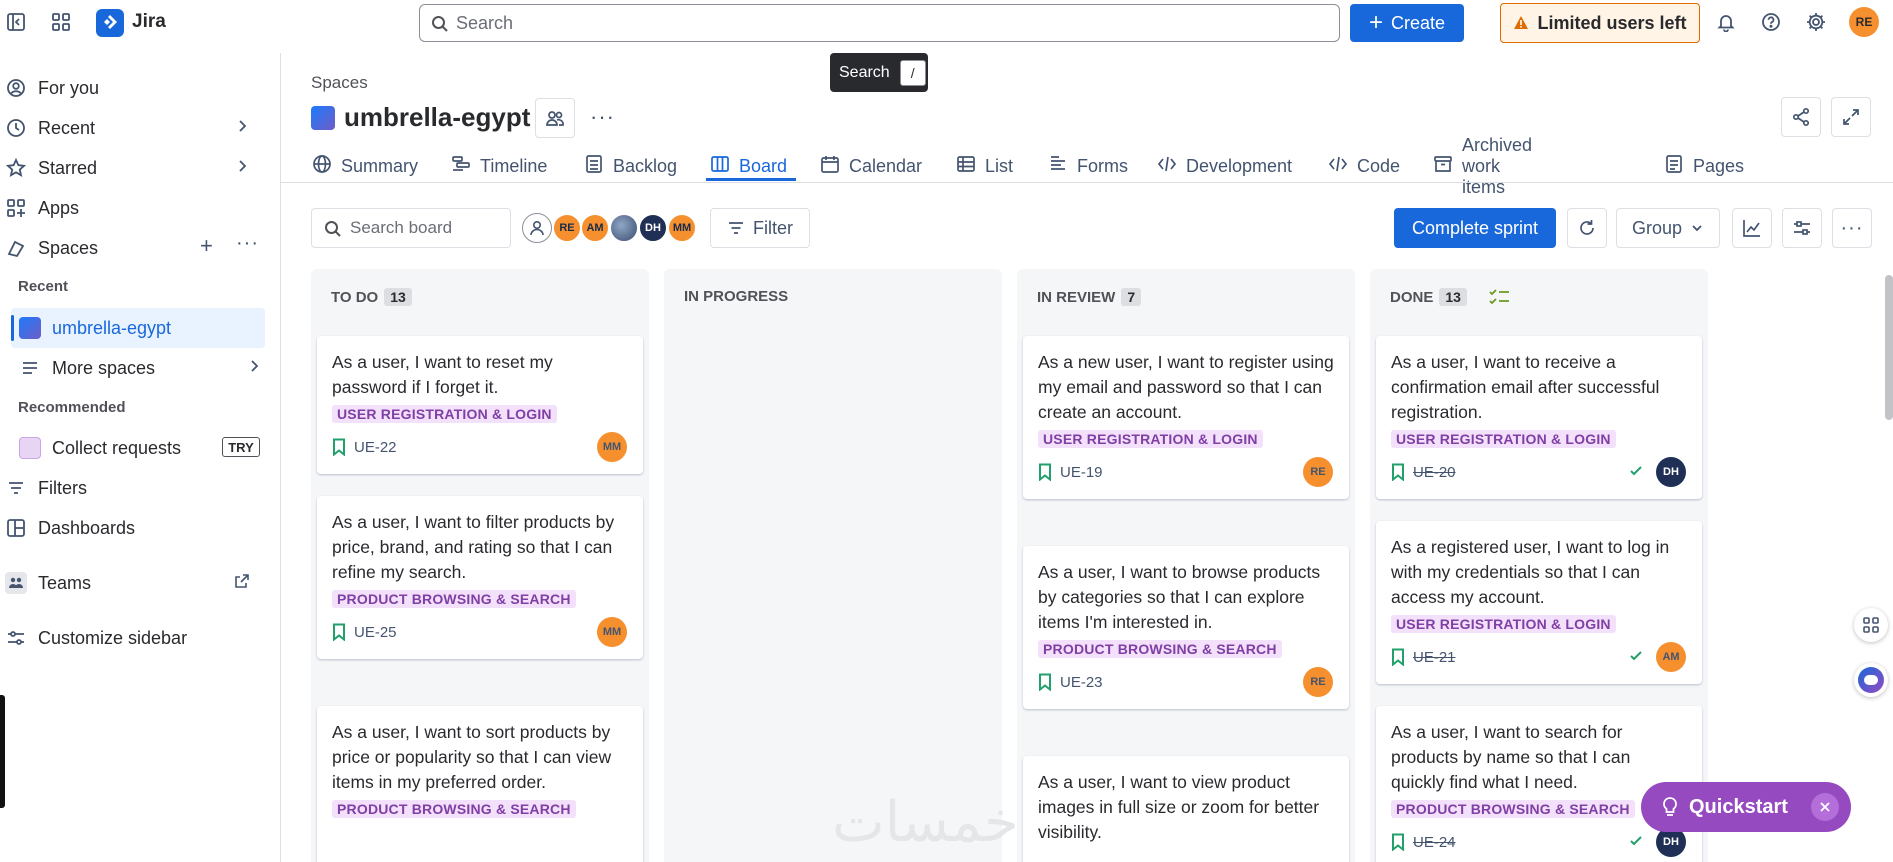 The image size is (1893, 862). What do you see at coordinates (879, 23) in the screenshot?
I see `global-search-input: Search` at bounding box center [879, 23].